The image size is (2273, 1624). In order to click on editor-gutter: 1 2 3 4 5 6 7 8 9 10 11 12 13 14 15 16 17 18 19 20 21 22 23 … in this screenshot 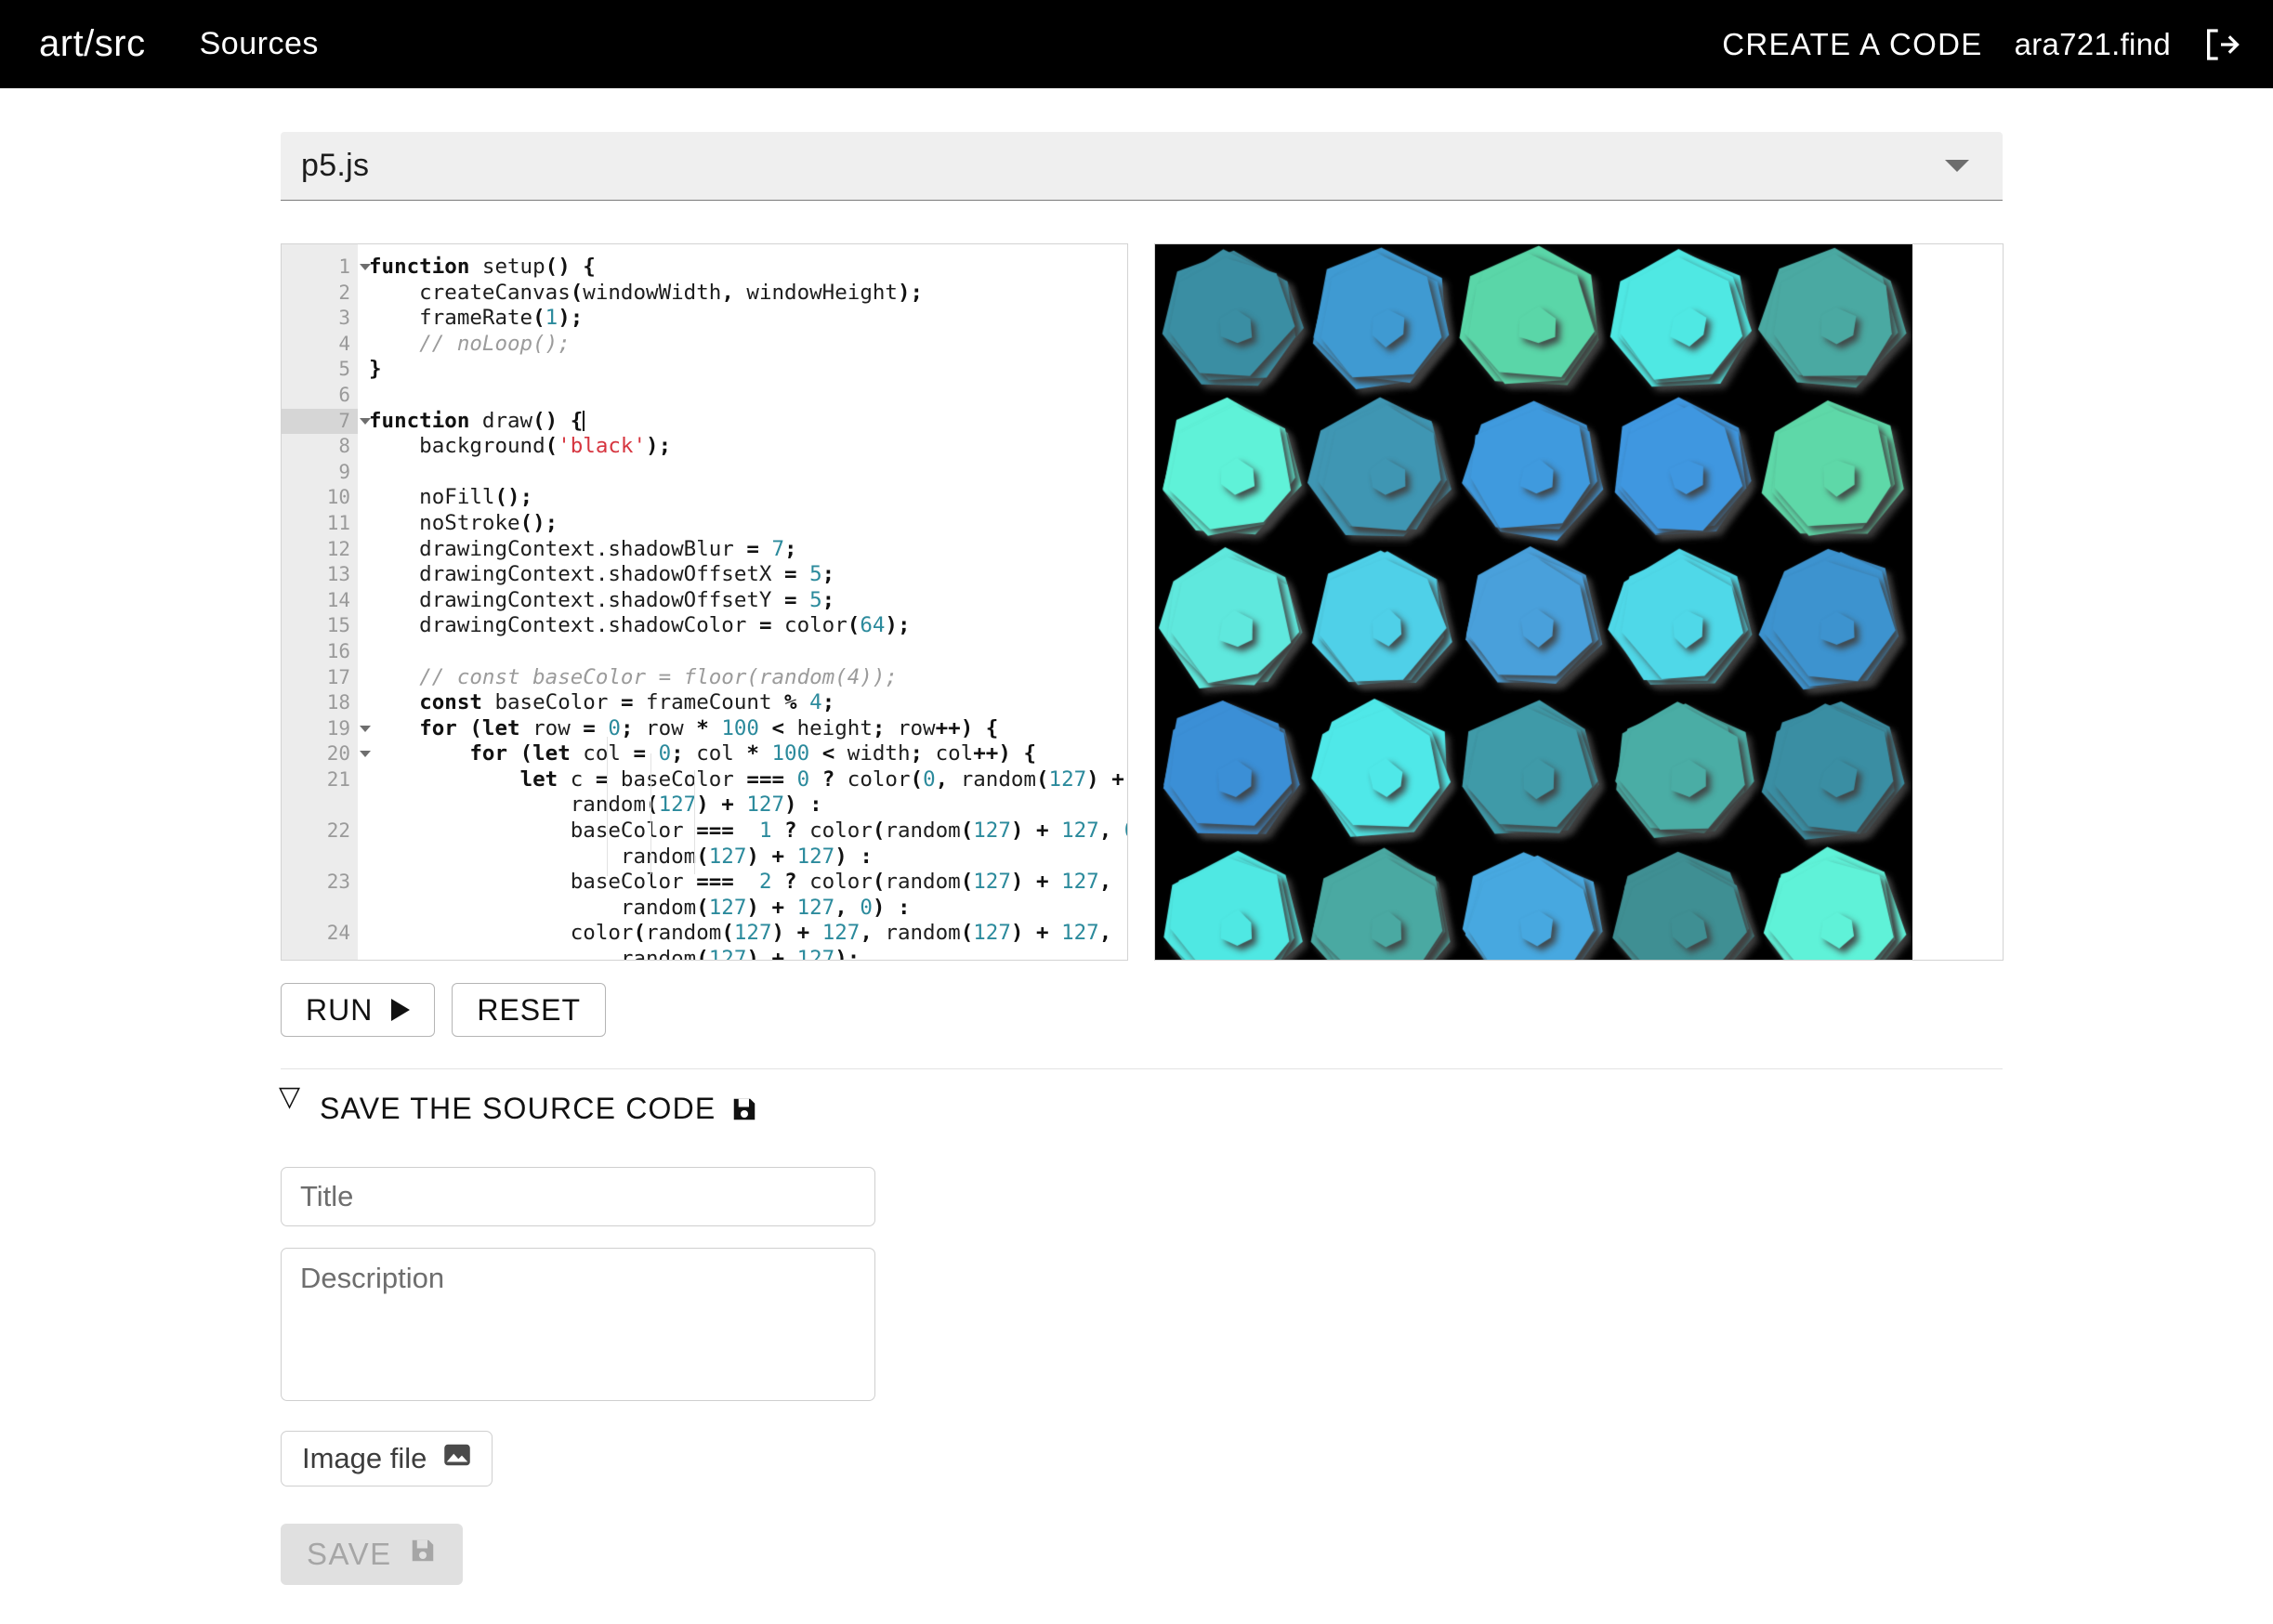, I will do `click(326, 602)`.